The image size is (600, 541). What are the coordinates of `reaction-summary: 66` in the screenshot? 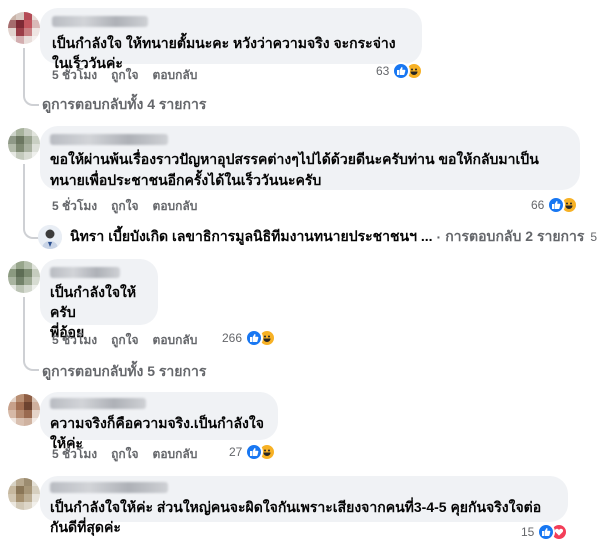 It's located at (555, 205).